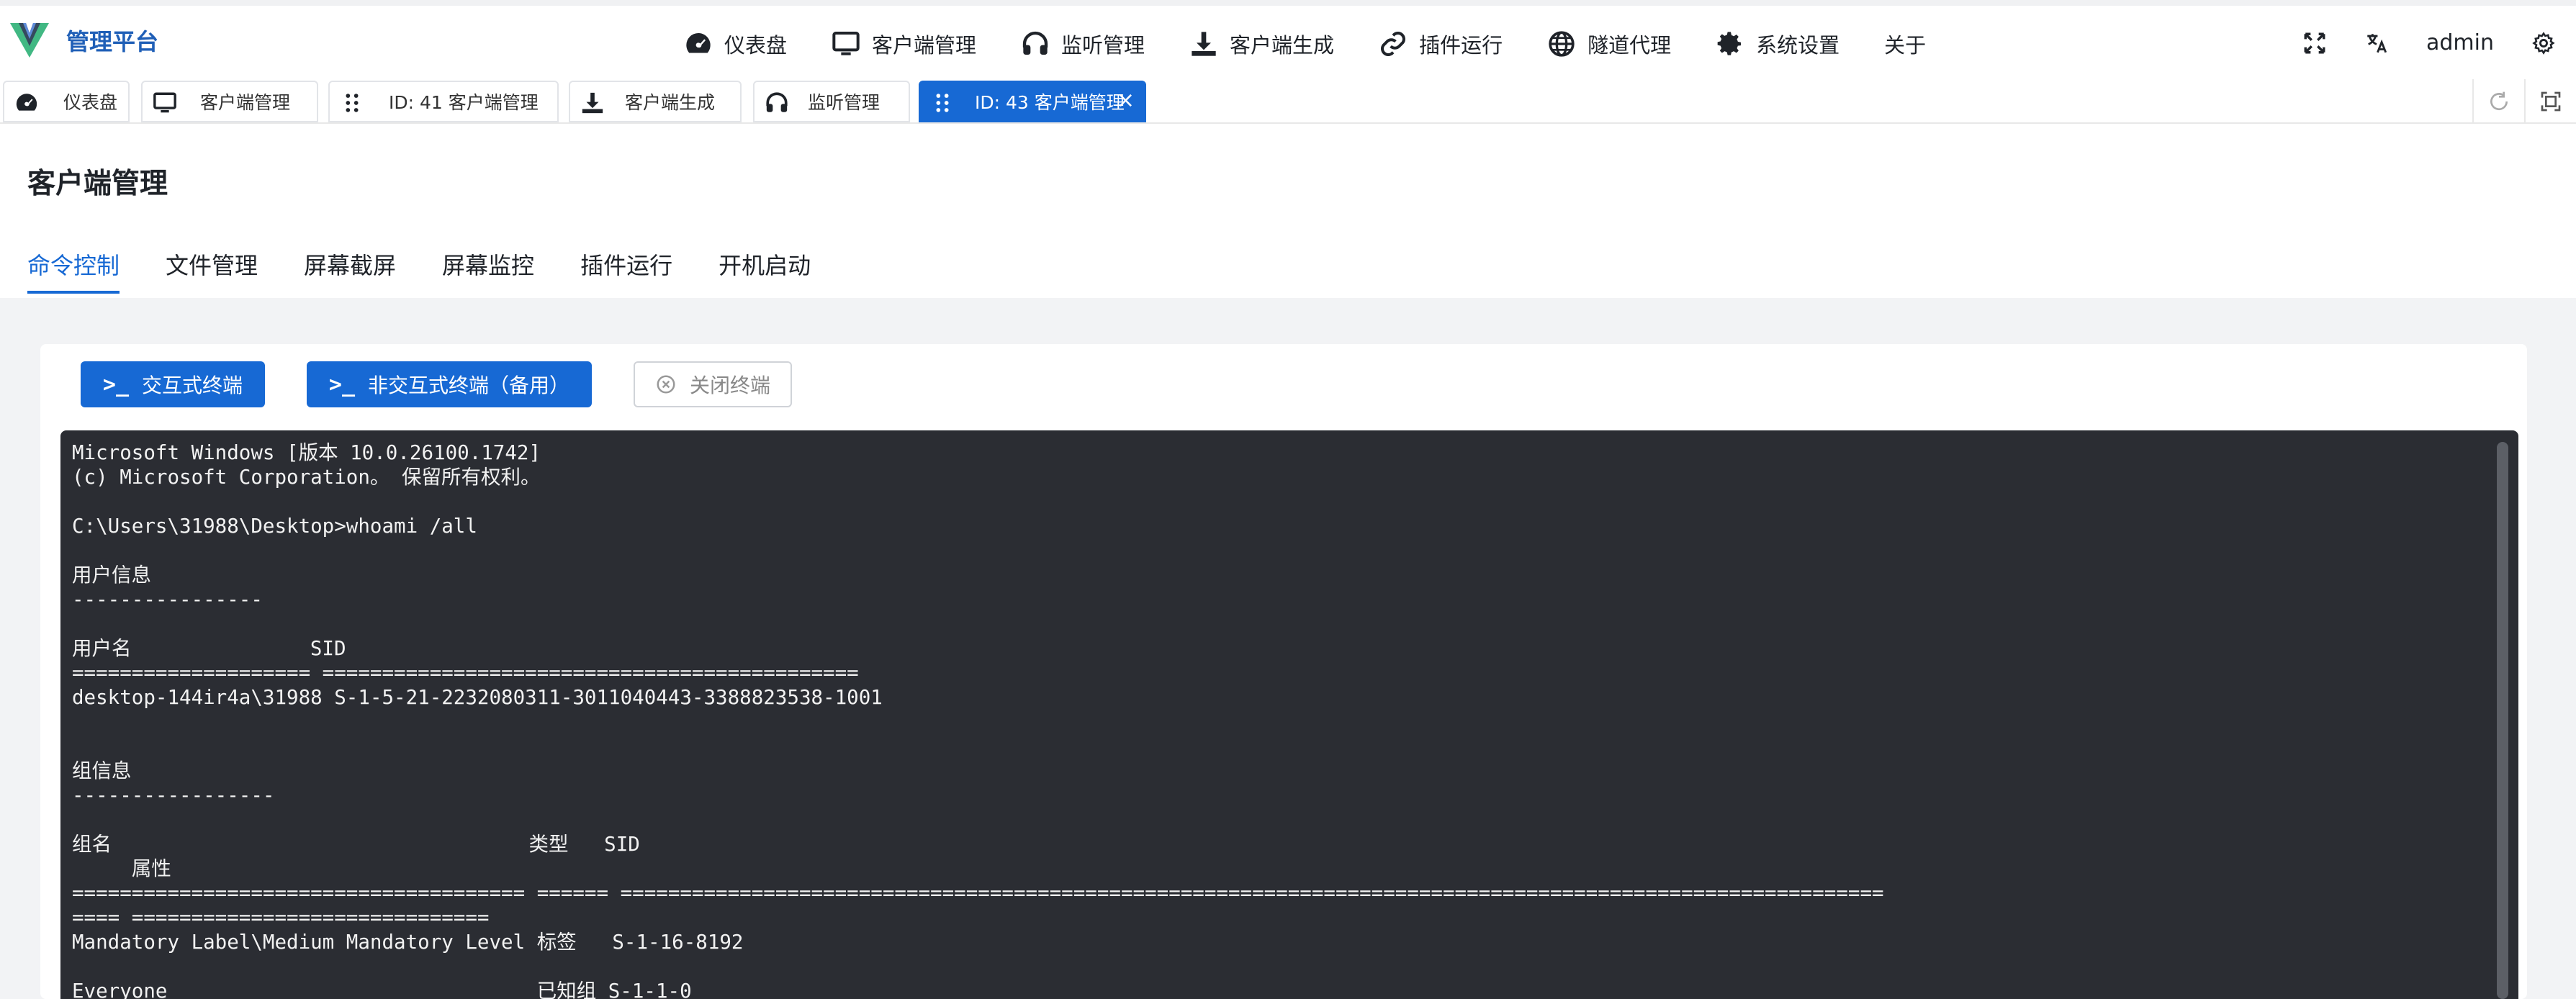 Image resolution: width=2576 pixels, height=999 pixels. What do you see at coordinates (102, 771) in the screenshot?
I see `terminal-line: 组信息` at bounding box center [102, 771].